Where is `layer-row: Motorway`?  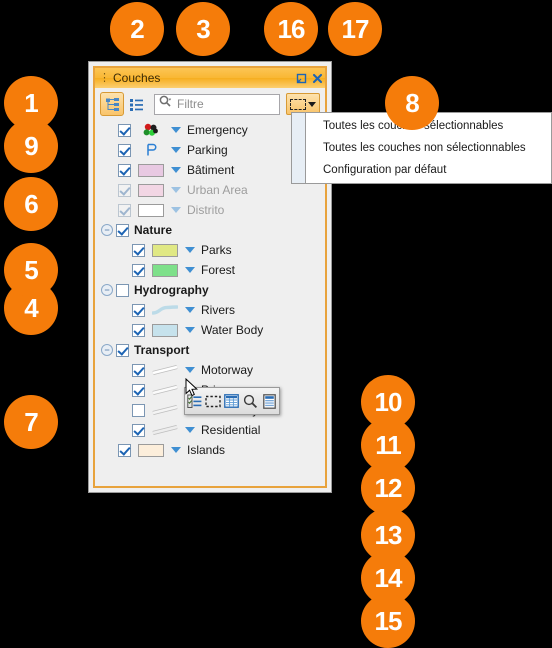
layer-row: Motorway is located at coordinates (210, 370).